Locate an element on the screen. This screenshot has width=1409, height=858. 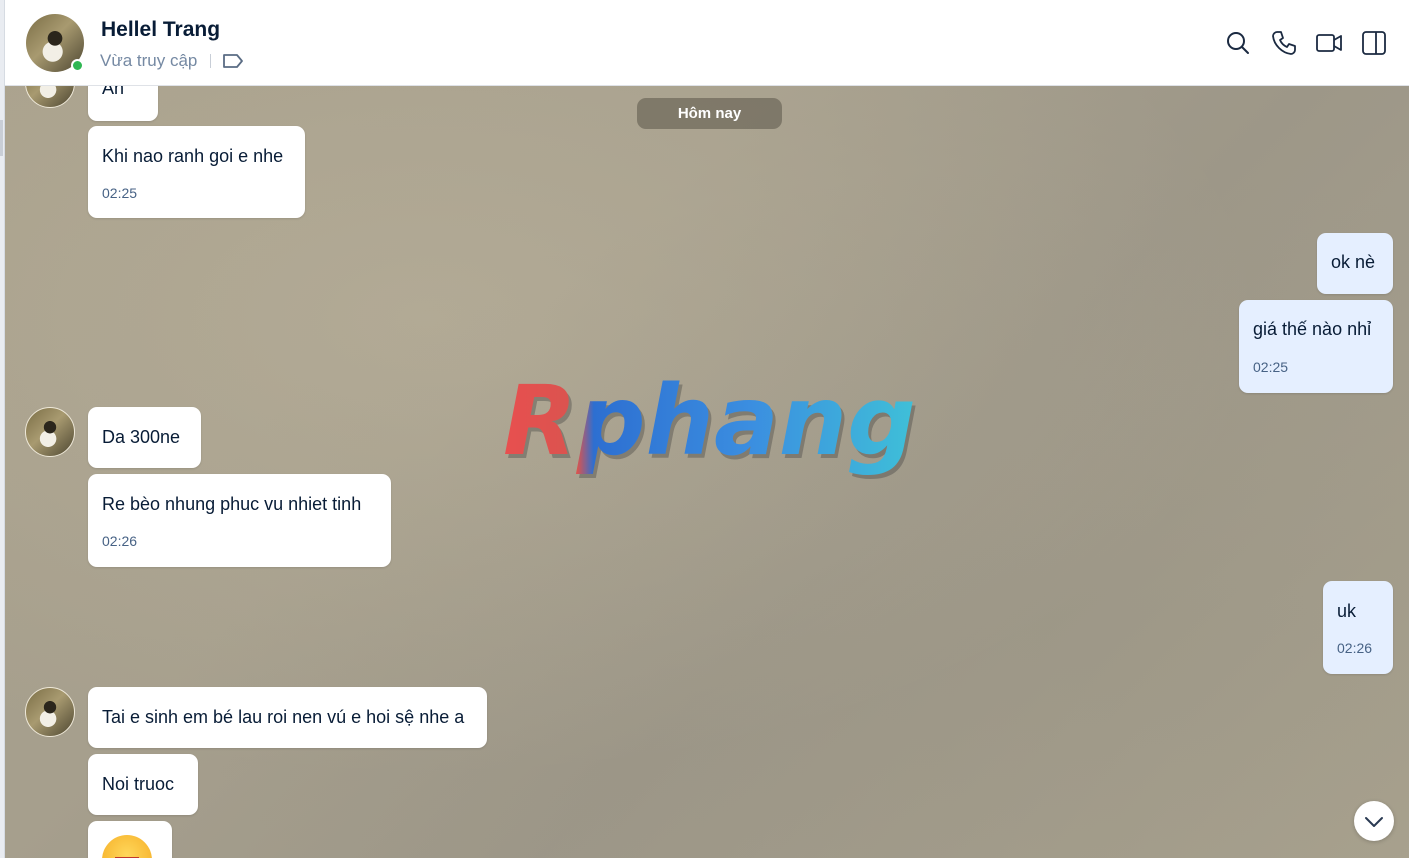
message-text: Khi nao ranh goi e nhe is located at coordinates (193, 156).